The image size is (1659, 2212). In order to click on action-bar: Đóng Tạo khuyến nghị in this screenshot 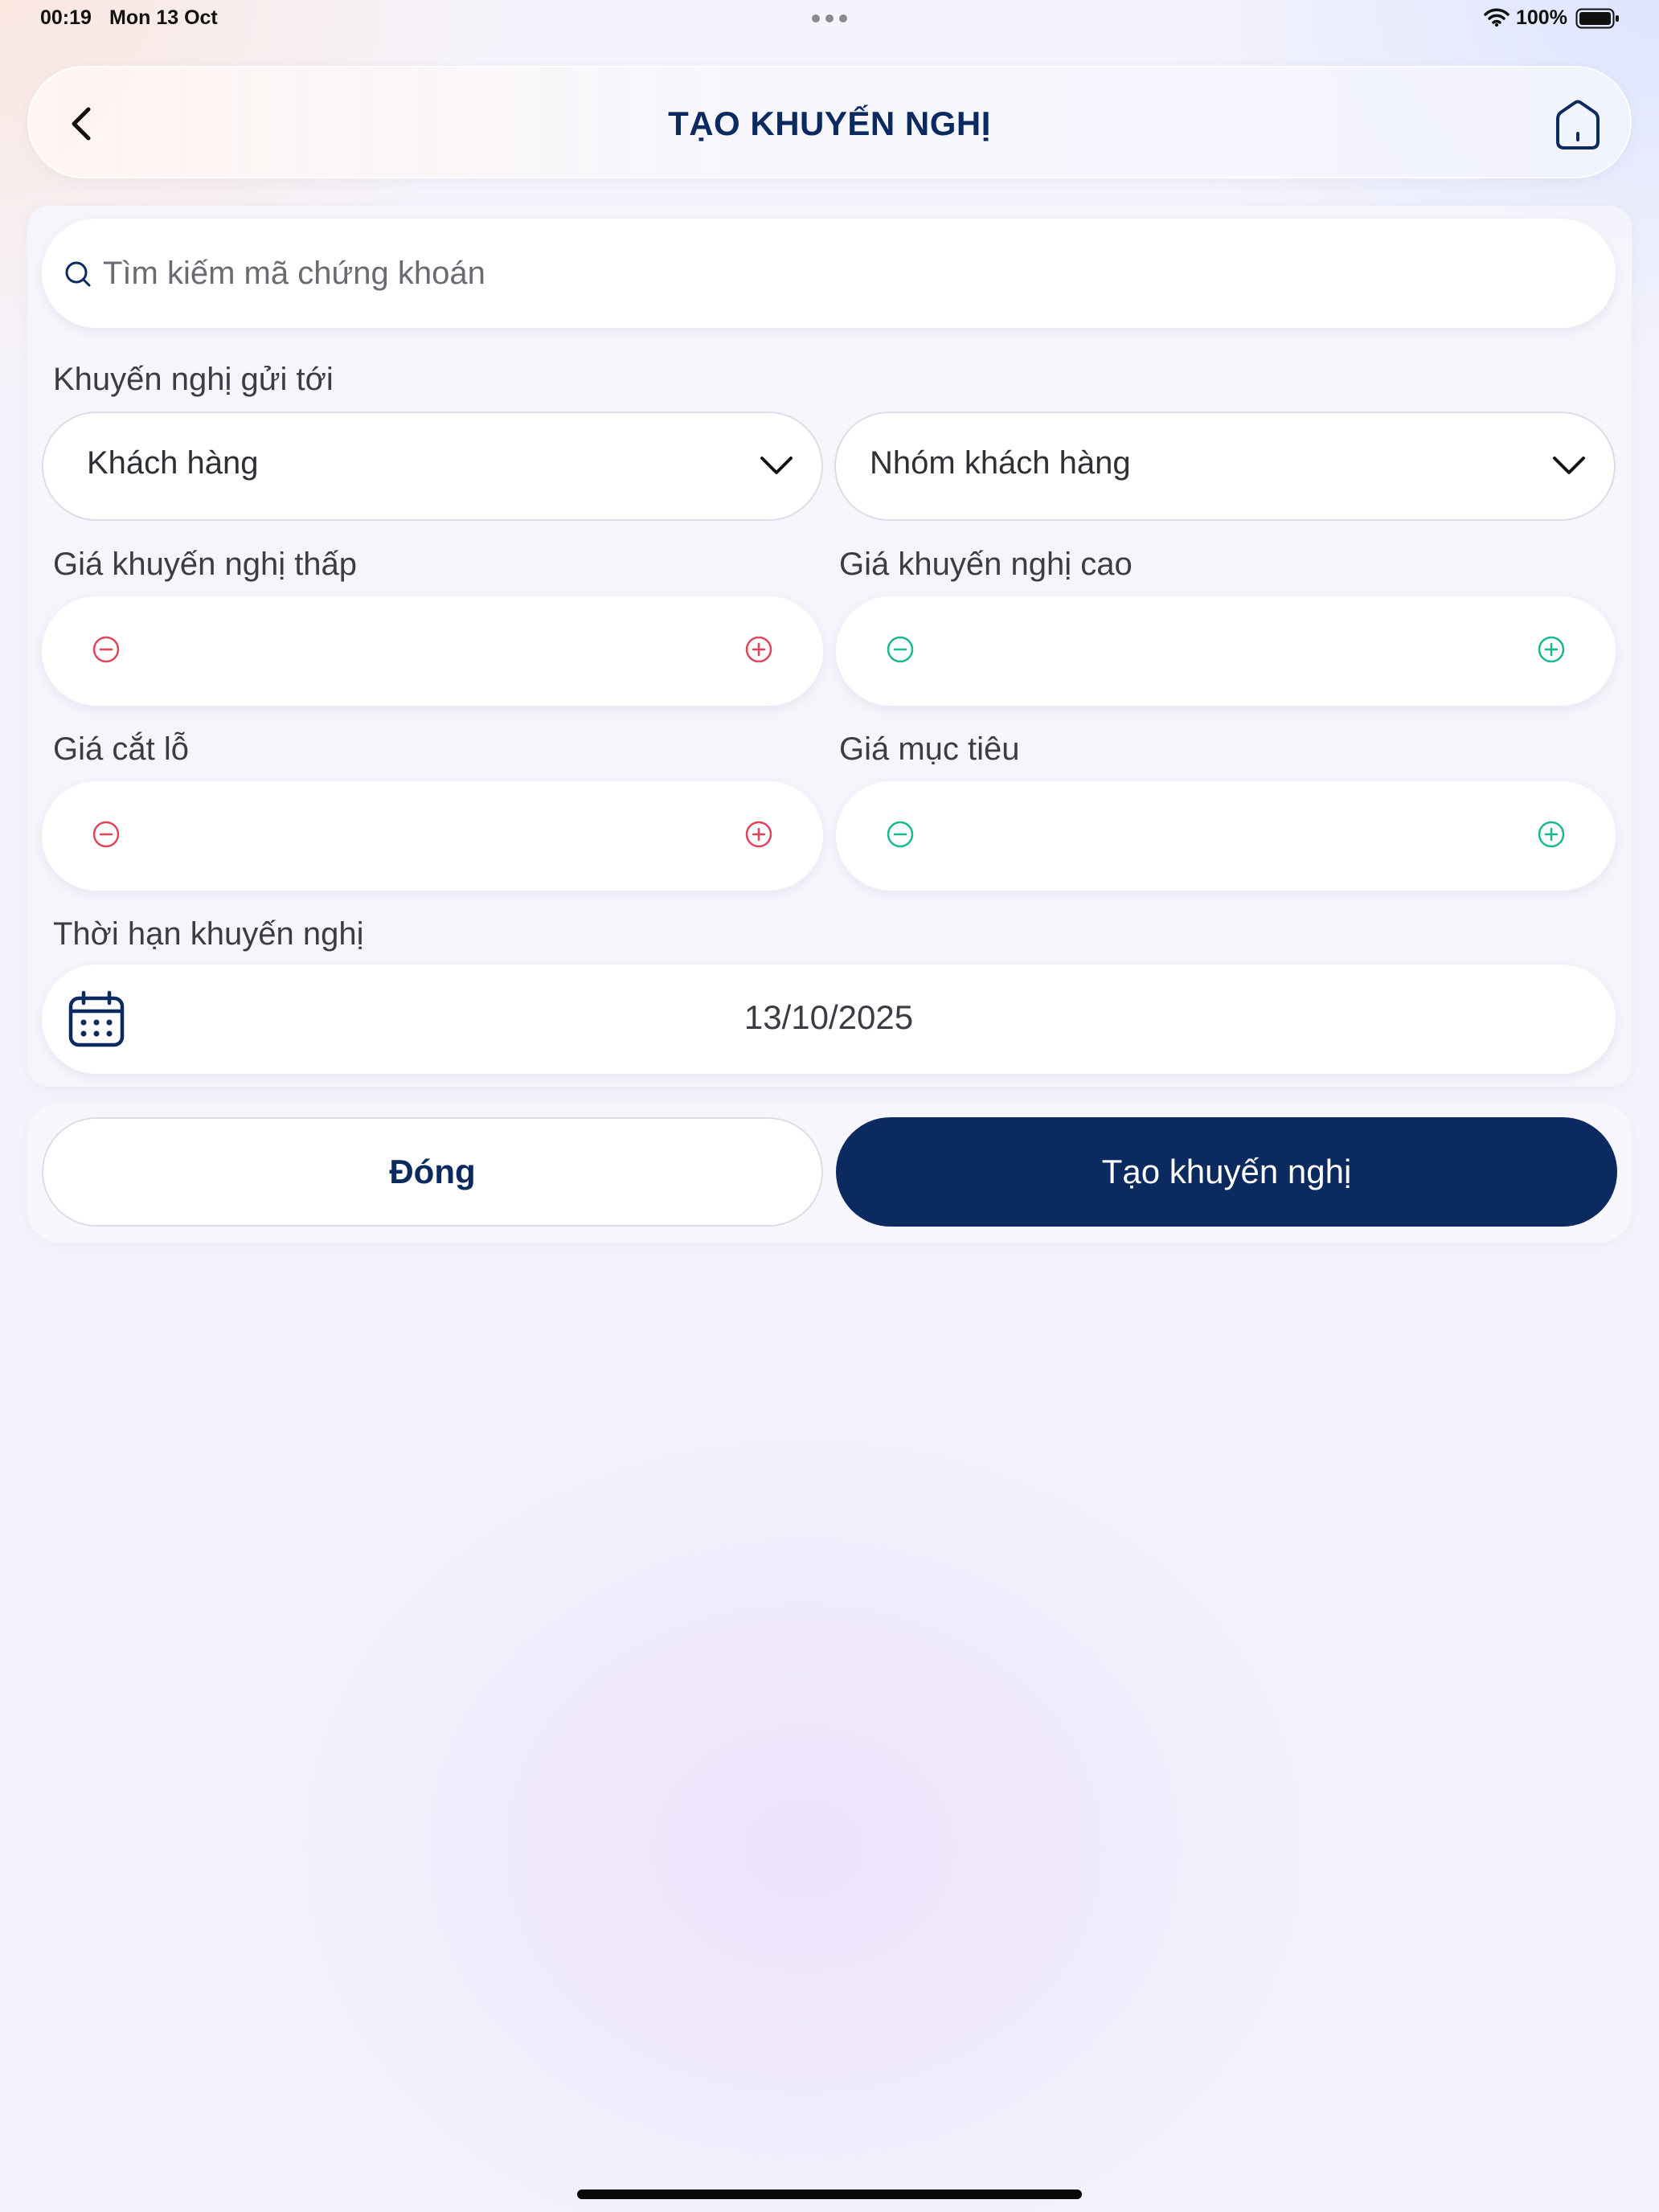, I will do `click(829, 1173)`.